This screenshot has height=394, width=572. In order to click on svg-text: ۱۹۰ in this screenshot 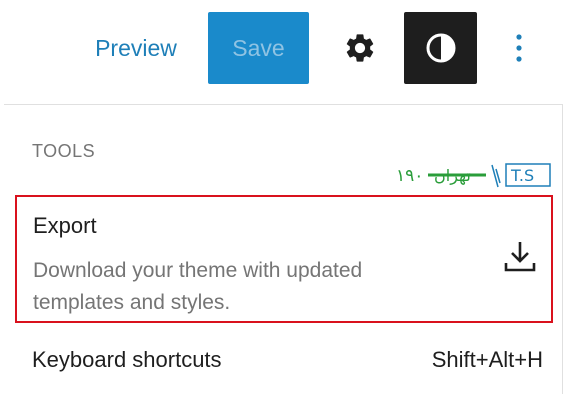, I will do `click(409, 176)`.